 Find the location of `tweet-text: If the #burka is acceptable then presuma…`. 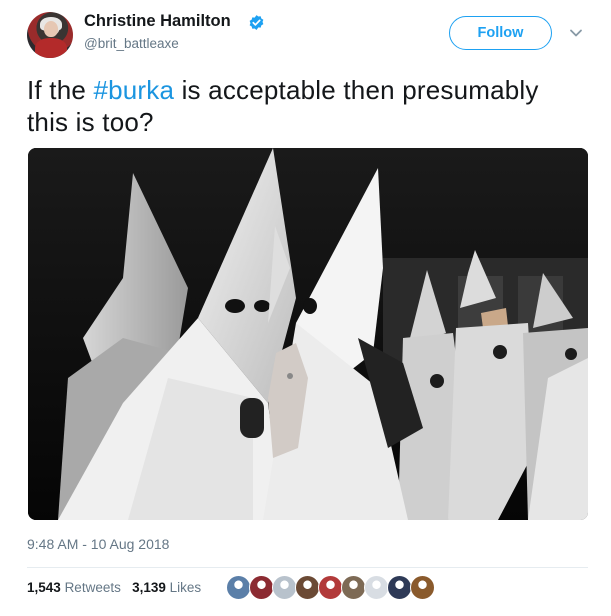

tweet-text: If the #burka is acceptable then presuma… is located at coordinates (307, 106).